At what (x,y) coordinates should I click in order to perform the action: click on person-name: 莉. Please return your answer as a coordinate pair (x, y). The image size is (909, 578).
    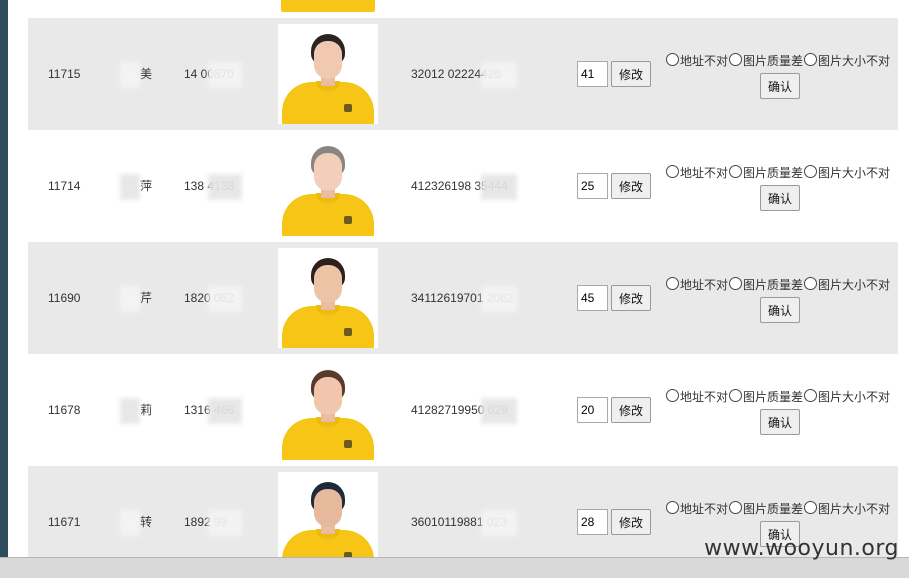
    Looking at the image, I should click on (140, 410).